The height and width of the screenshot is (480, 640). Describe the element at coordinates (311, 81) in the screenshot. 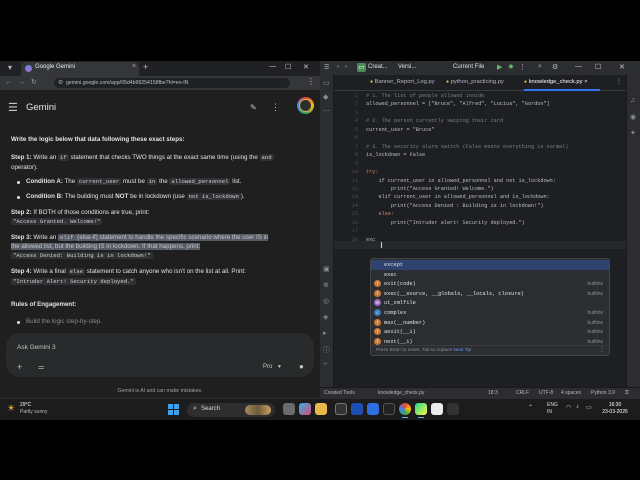

I see `chrome-menu-icon: ⋮` at that location.